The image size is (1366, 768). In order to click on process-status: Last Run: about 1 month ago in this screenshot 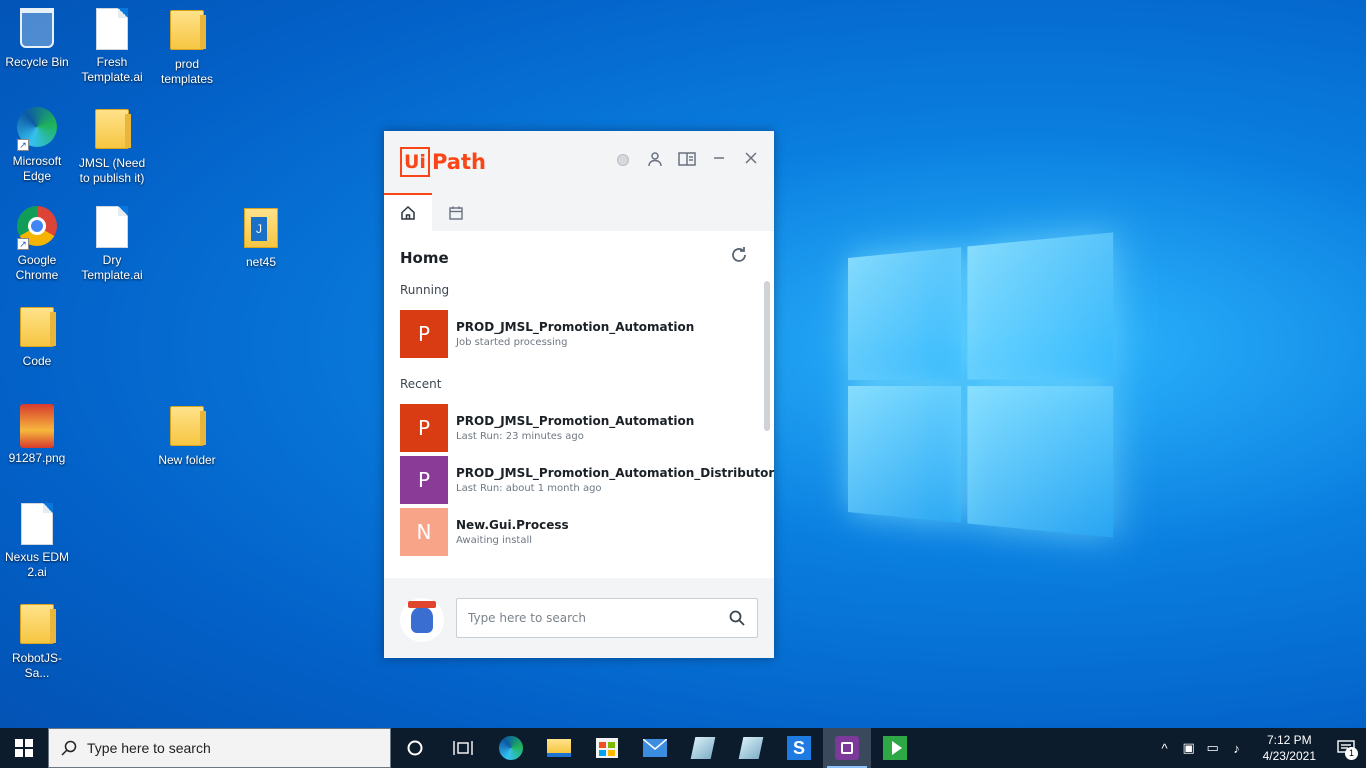, I will do `click(615, 488)`.